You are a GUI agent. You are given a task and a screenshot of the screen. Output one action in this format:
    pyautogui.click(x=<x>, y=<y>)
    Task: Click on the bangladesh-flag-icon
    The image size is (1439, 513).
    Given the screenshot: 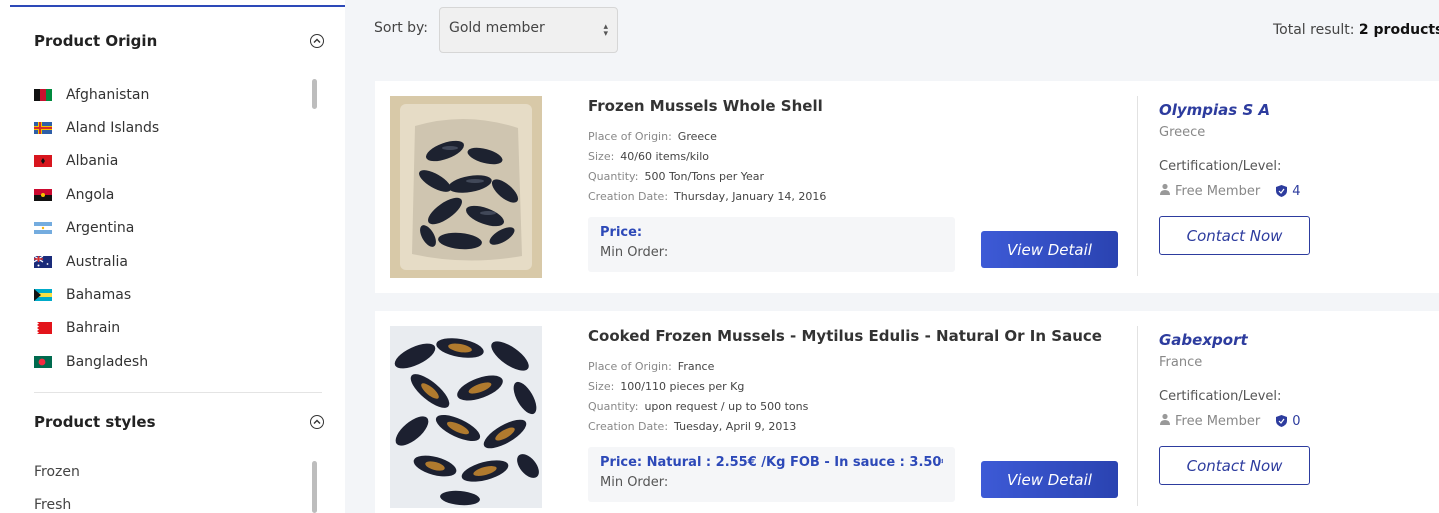 What is the action you would take?
    pyautogui.click(x=43, y=361)
    